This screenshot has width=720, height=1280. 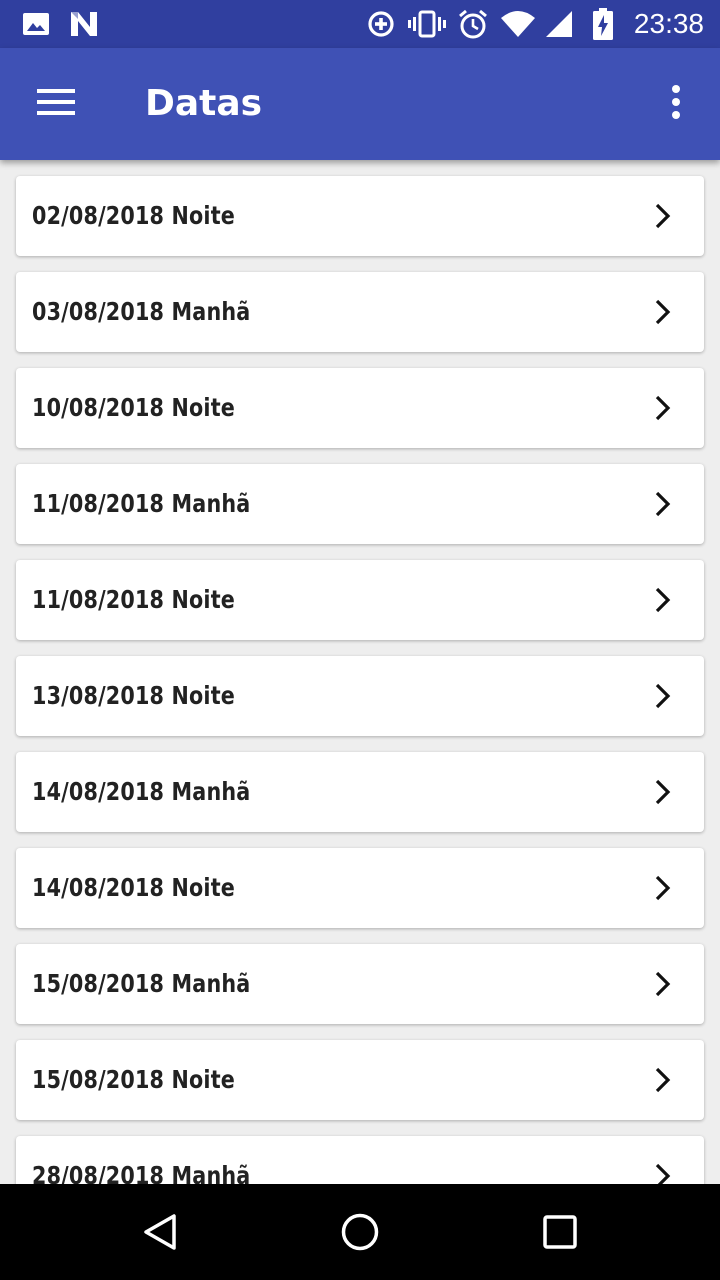 What do you see at coordinates (141, 1172) in the screenshot?
I see `date-item-label: 28/08/2018 Manhã` at bounding box center [141, 1172].